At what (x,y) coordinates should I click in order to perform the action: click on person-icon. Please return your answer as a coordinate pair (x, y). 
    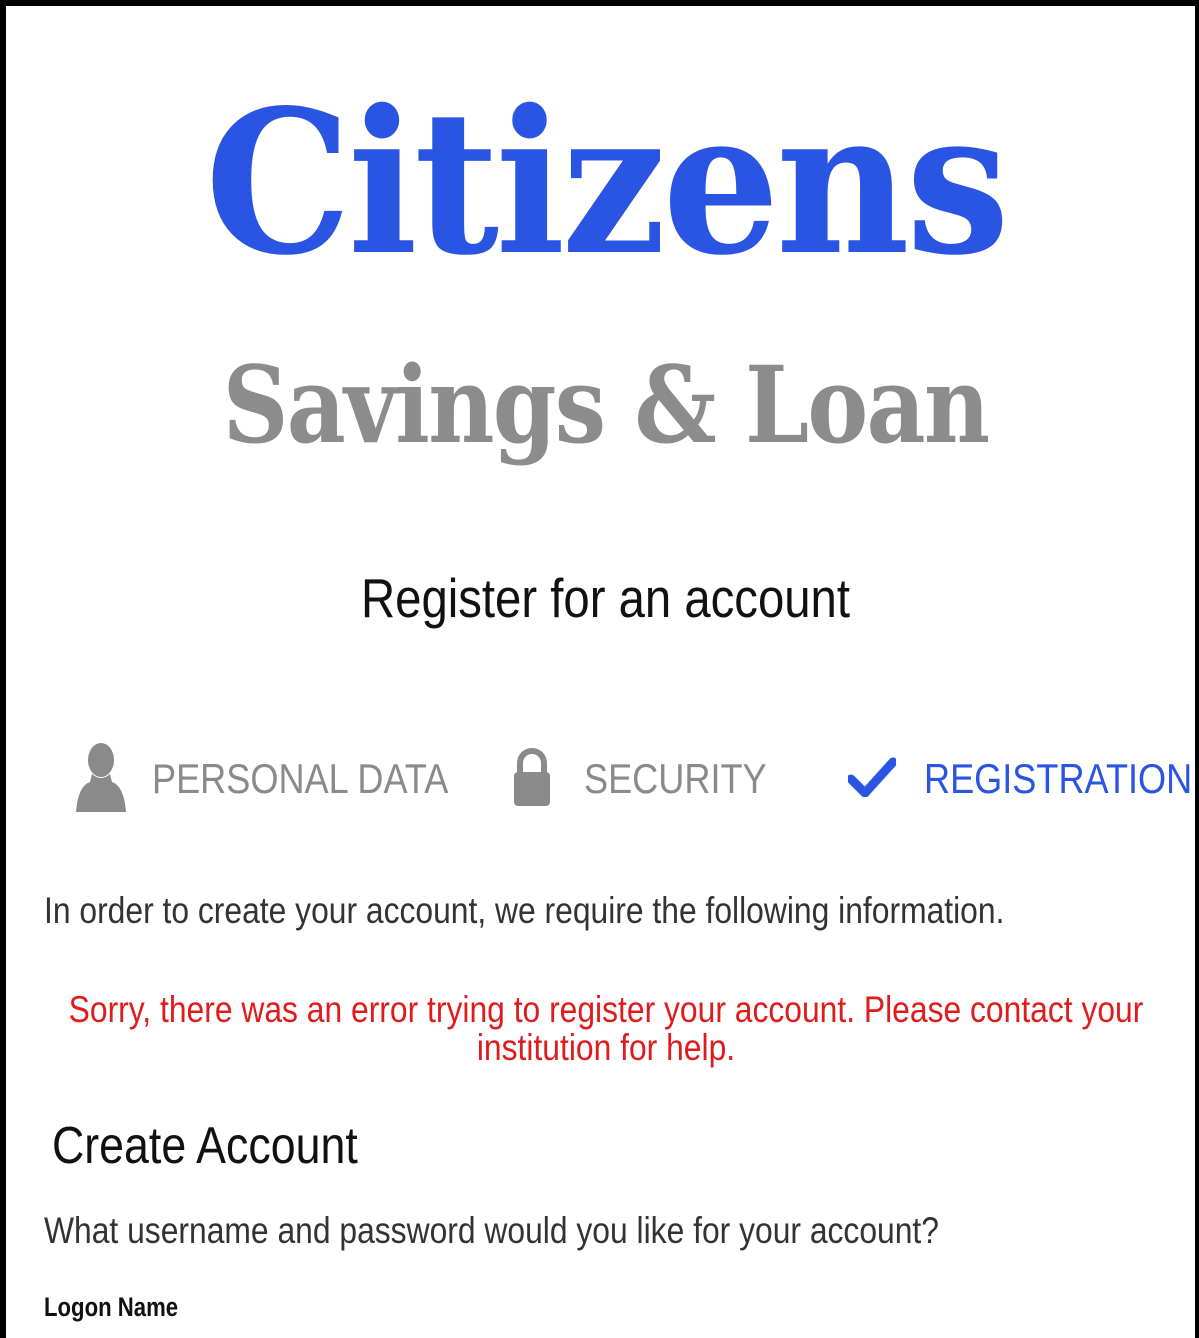
    Looking at the image, I should click on (101, 779).